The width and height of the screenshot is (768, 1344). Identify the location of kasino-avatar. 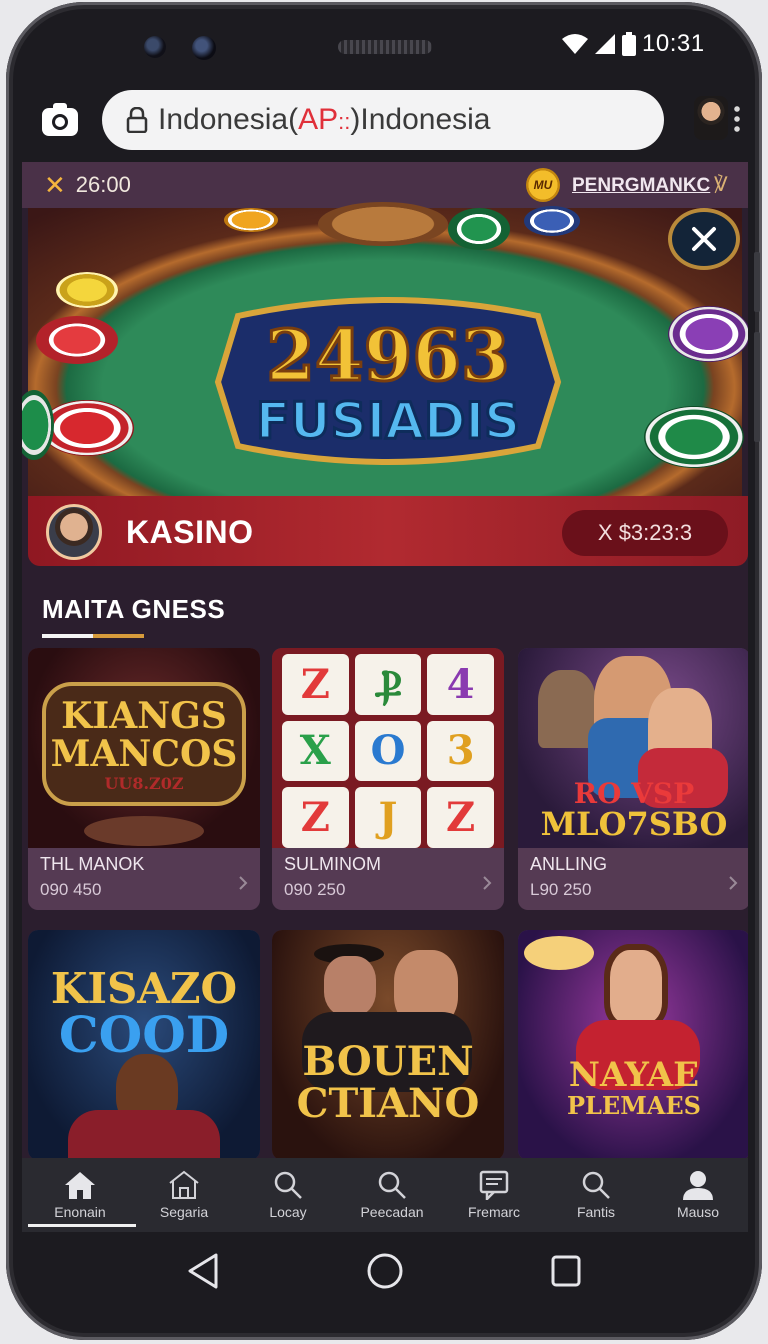
(74, 532).